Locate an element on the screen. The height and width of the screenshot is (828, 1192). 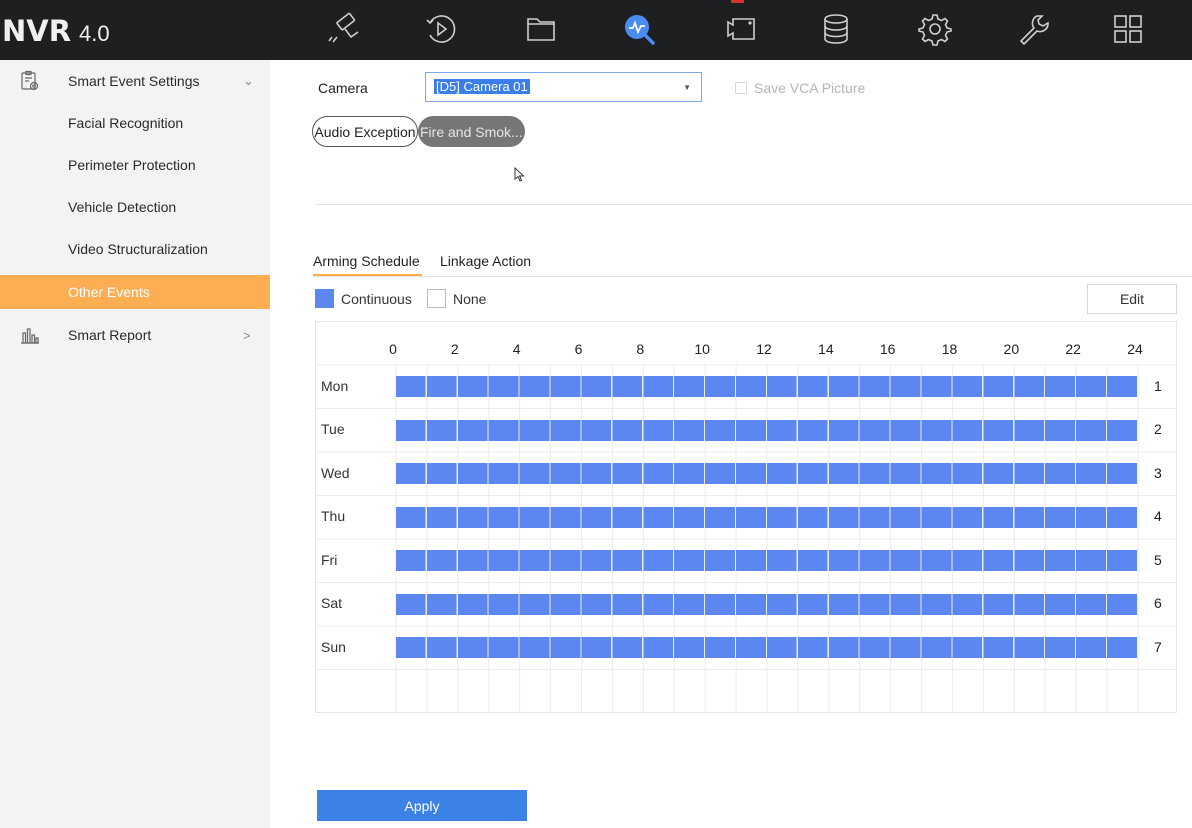
sidebar-item-facial-recognition: Facial Recognition is located at coordinates (135, 123).